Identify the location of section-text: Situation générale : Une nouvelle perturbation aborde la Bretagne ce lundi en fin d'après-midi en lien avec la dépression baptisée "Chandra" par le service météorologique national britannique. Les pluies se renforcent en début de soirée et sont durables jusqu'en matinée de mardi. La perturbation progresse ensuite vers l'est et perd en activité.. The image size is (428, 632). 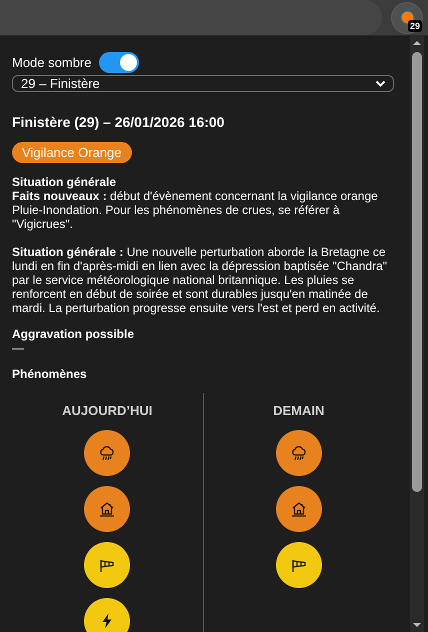
(200, 280).